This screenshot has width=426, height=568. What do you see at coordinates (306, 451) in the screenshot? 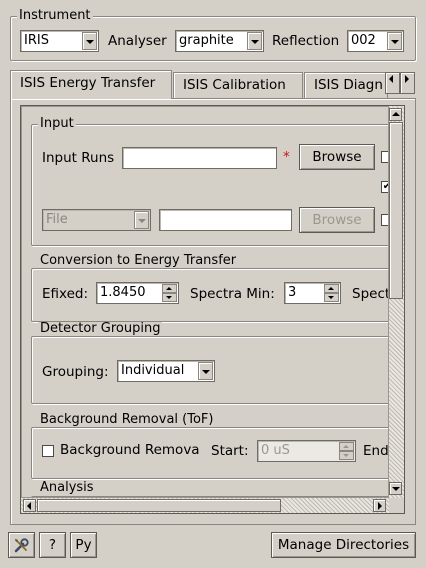
I see `background-start-spinbox: 0 uS` at bounding box center [306, 451].